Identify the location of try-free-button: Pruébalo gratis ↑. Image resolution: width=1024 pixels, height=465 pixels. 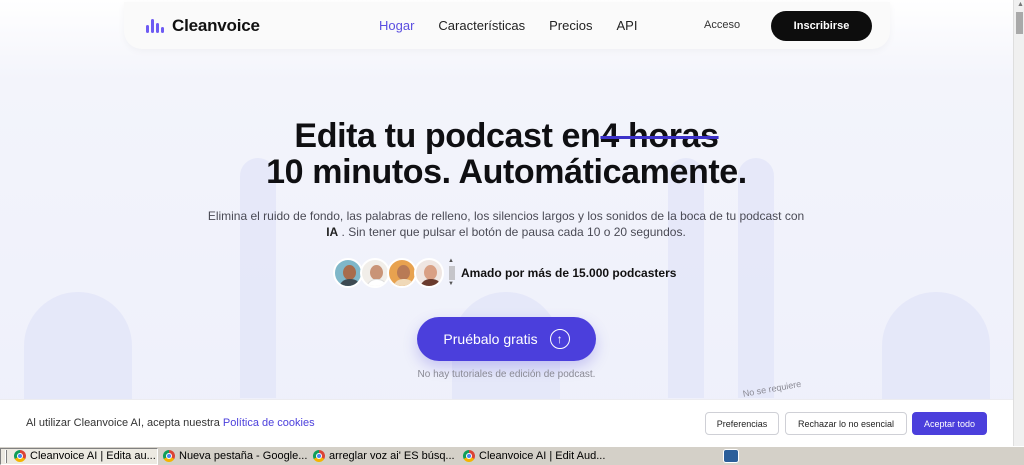
(506, 339).